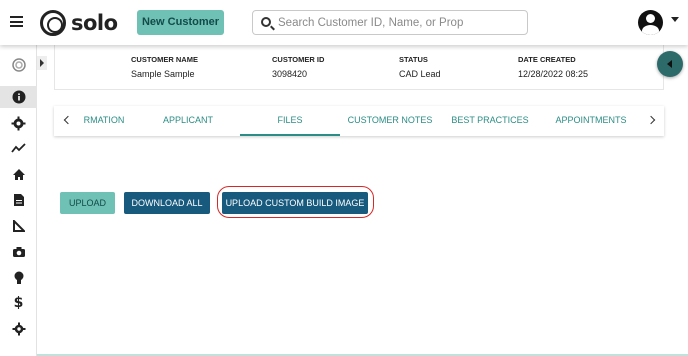  What do you see at coordinates (390, 121) in the screenshot?
I see `tab-customer-notes: CUSTOMER NOTES` at bounding box center [390, 121].